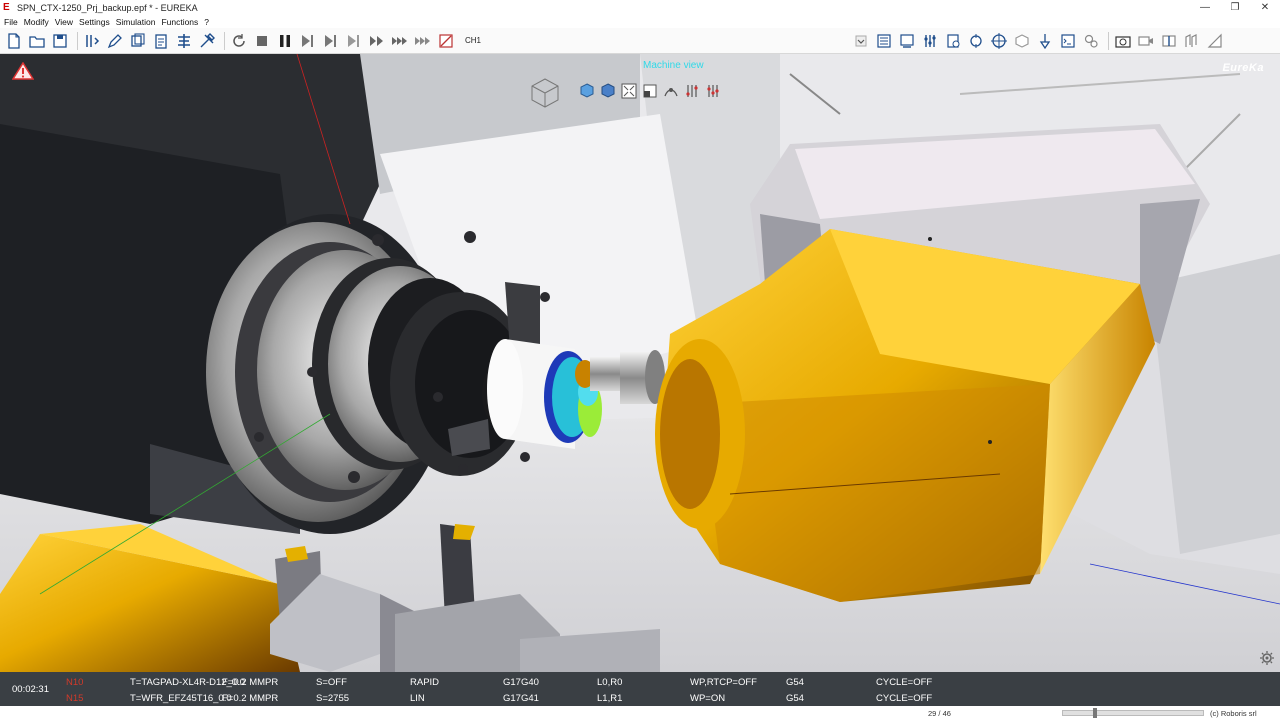 This screenshot has width=1280, height=720. Describe the element at coordinates (425, 682) in the screenshot. I see `motion-mode: RAPID` at that location.